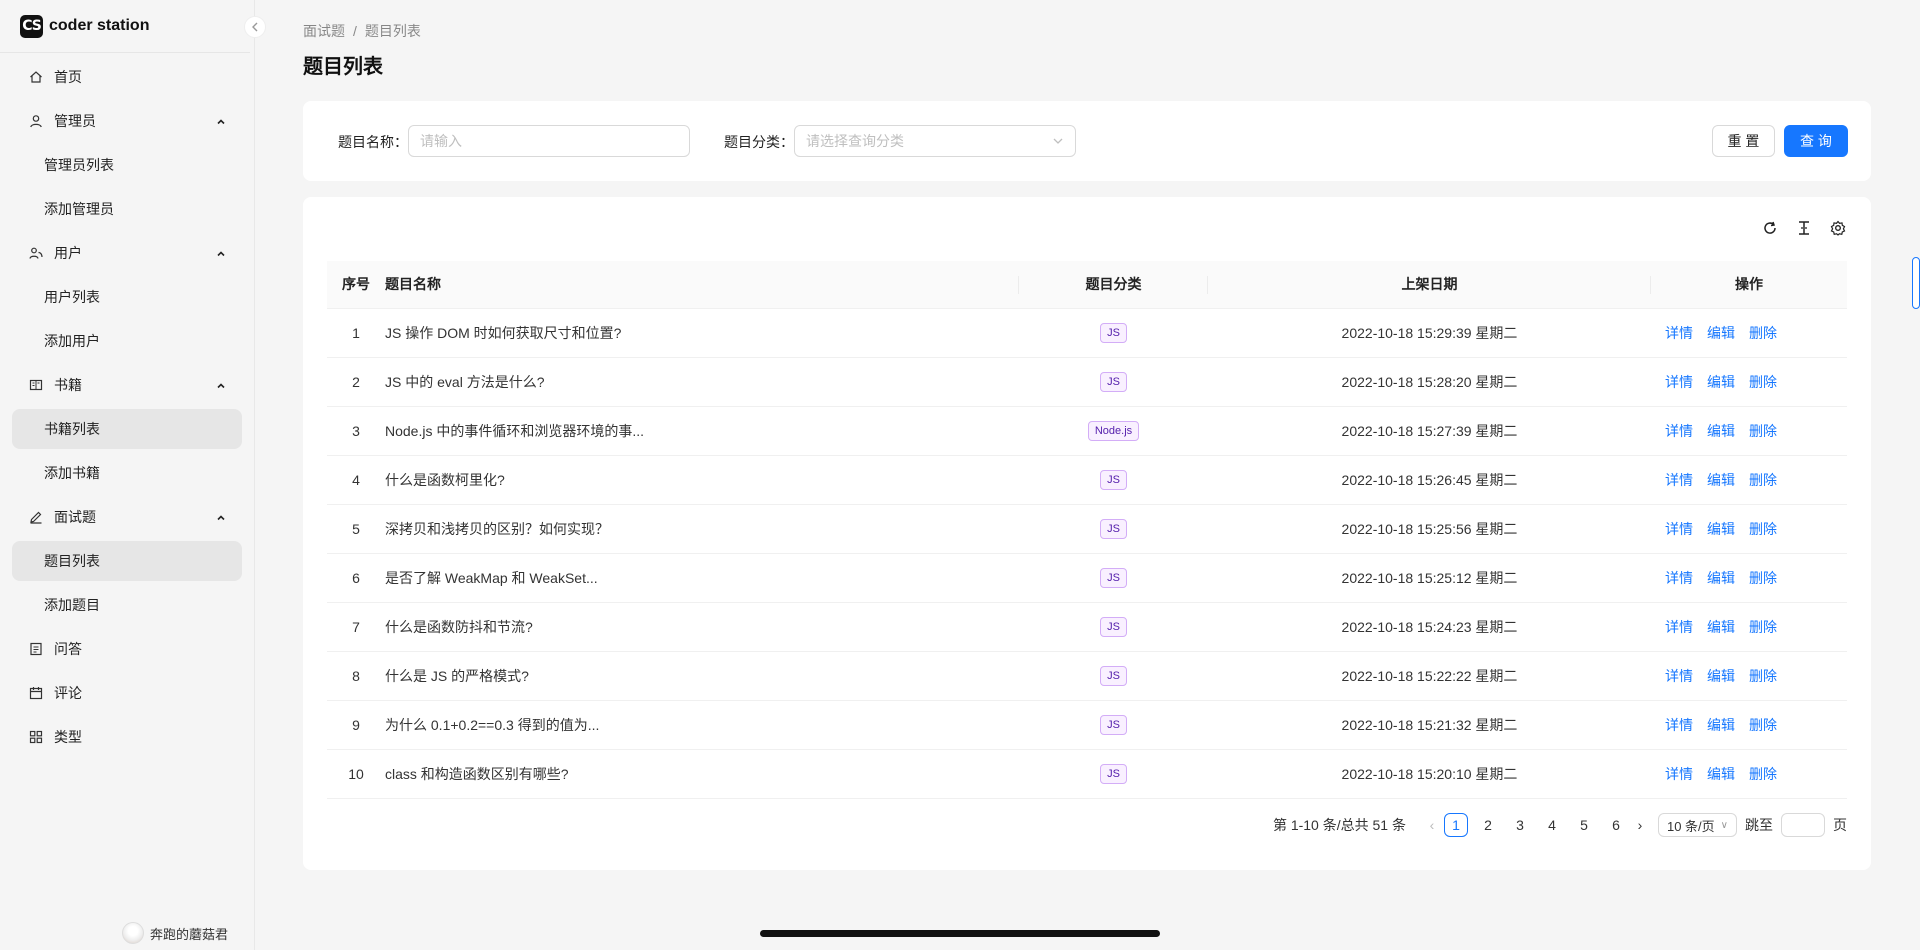  What do you see at coordinates (255, 27) in the screenshot?
I see `collapse-sidebar-button` at bounding box center [255, 27].